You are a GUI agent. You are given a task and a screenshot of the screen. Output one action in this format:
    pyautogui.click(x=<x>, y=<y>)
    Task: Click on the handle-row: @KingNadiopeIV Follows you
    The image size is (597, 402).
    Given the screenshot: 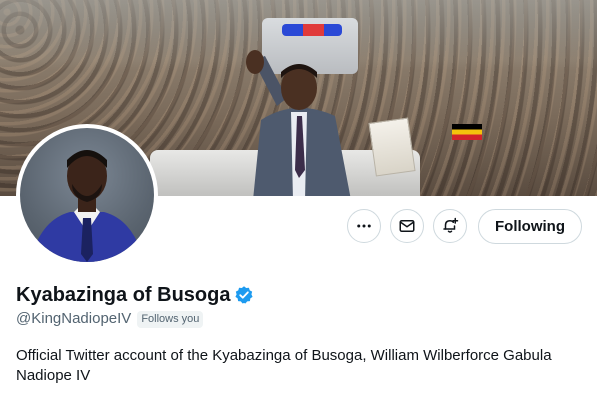 What is the action you would take?
    pyautogui.click(x=110, y=319)
    